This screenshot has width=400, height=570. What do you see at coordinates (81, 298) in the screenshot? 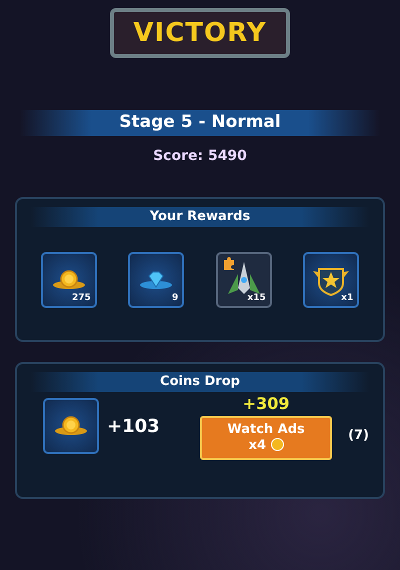
I see `reward-count: 275` at bounding box center [81, 298].